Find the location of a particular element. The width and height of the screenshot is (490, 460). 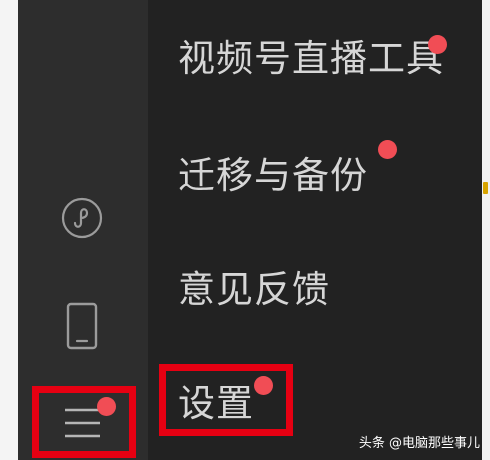

settings-highlight-box is located at coordinates (226, 400).